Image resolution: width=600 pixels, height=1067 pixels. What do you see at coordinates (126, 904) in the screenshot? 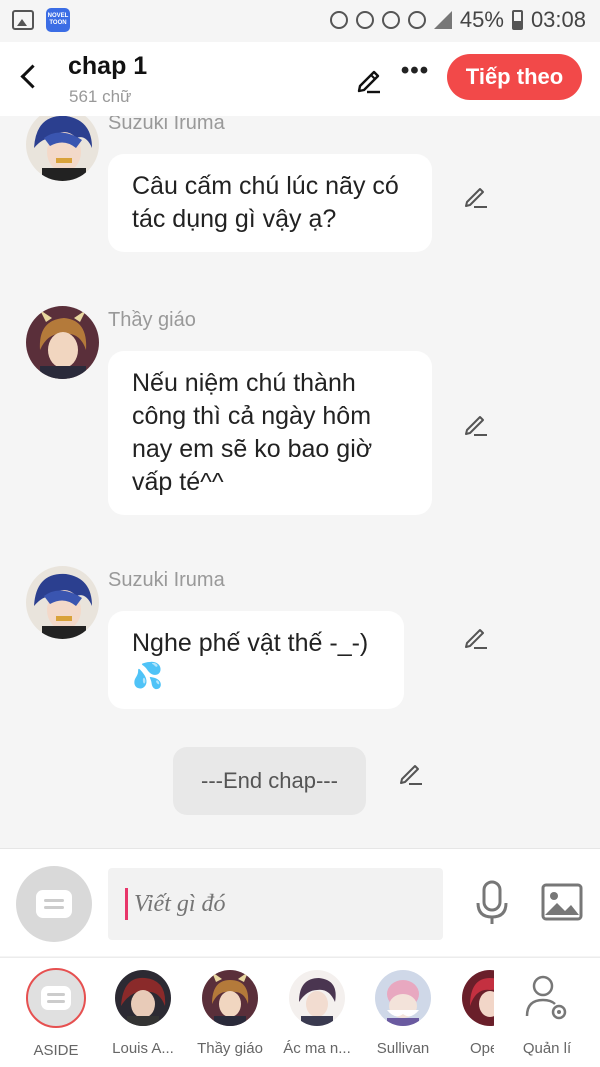
I see `text-caret` at bounding box center [126, 904].